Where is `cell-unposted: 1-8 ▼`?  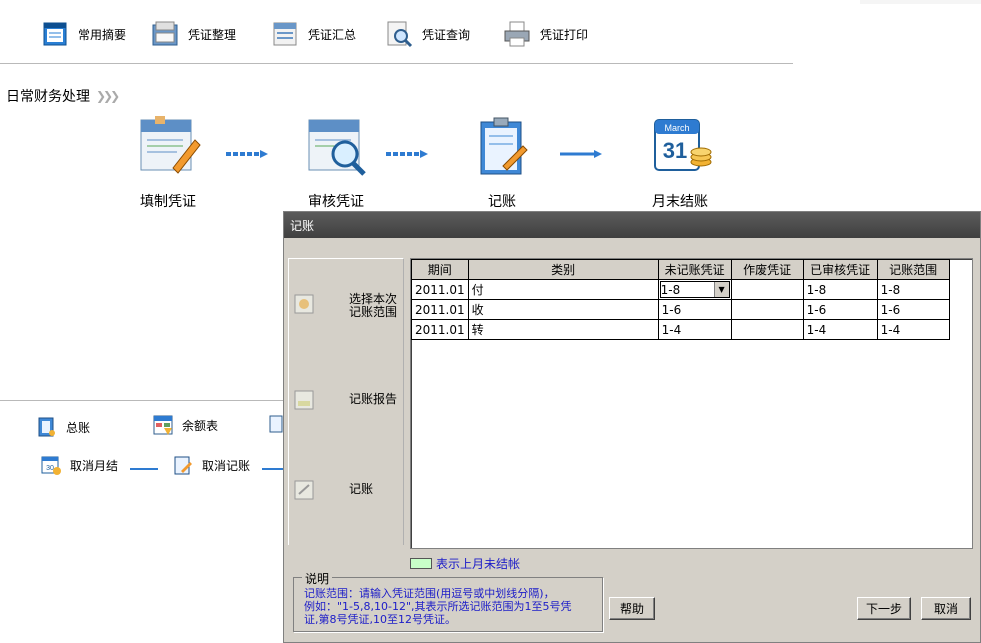 cell-unposted: 1-8 ▼ is located at coordinates (694, 289).